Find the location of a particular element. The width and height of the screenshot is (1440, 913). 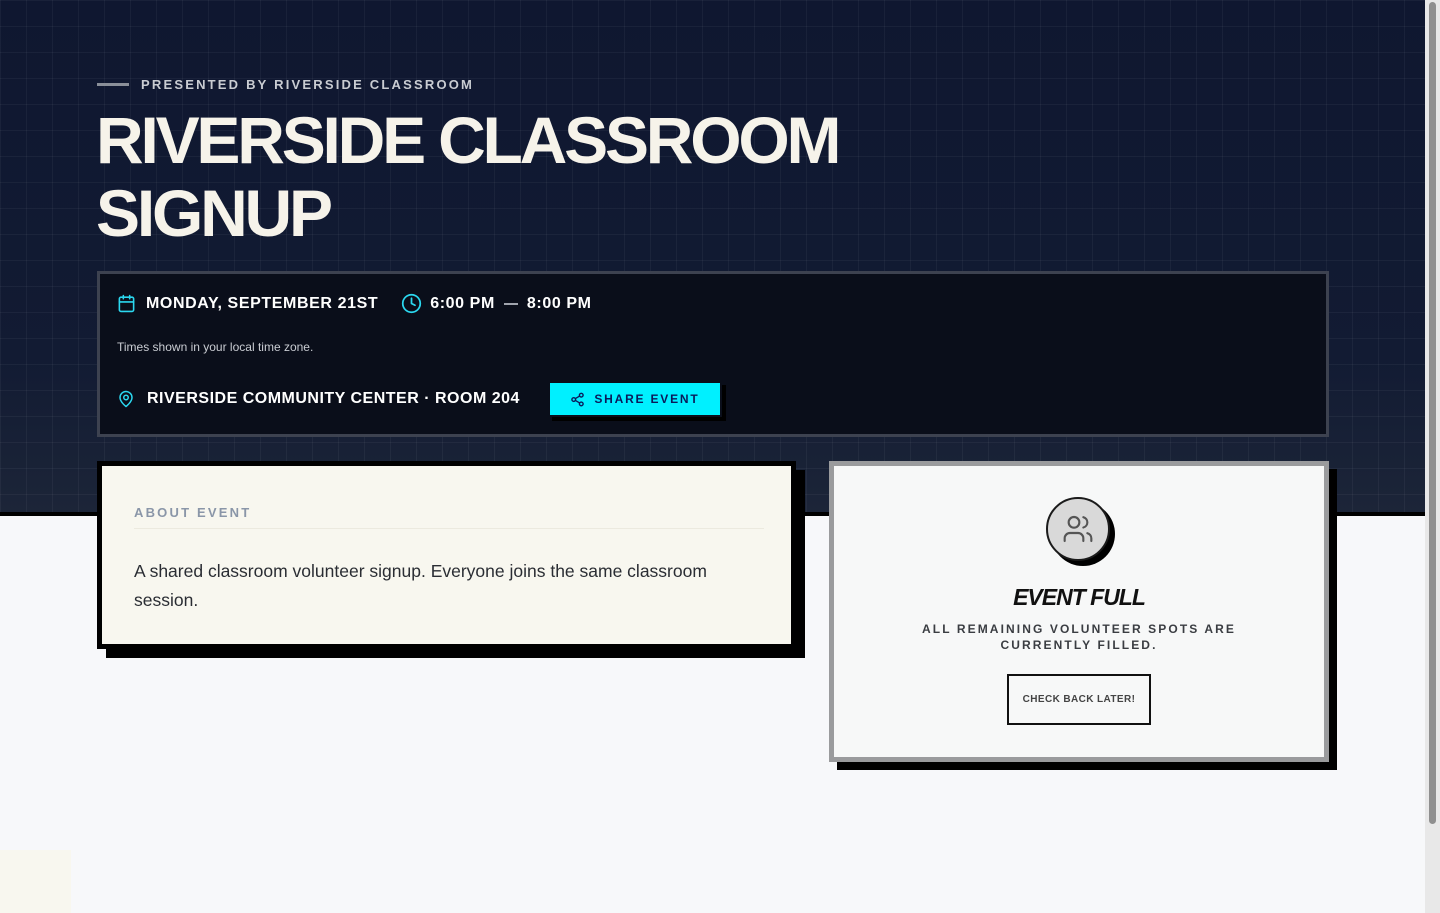

clock-icon is located at coordinates (411, 303).